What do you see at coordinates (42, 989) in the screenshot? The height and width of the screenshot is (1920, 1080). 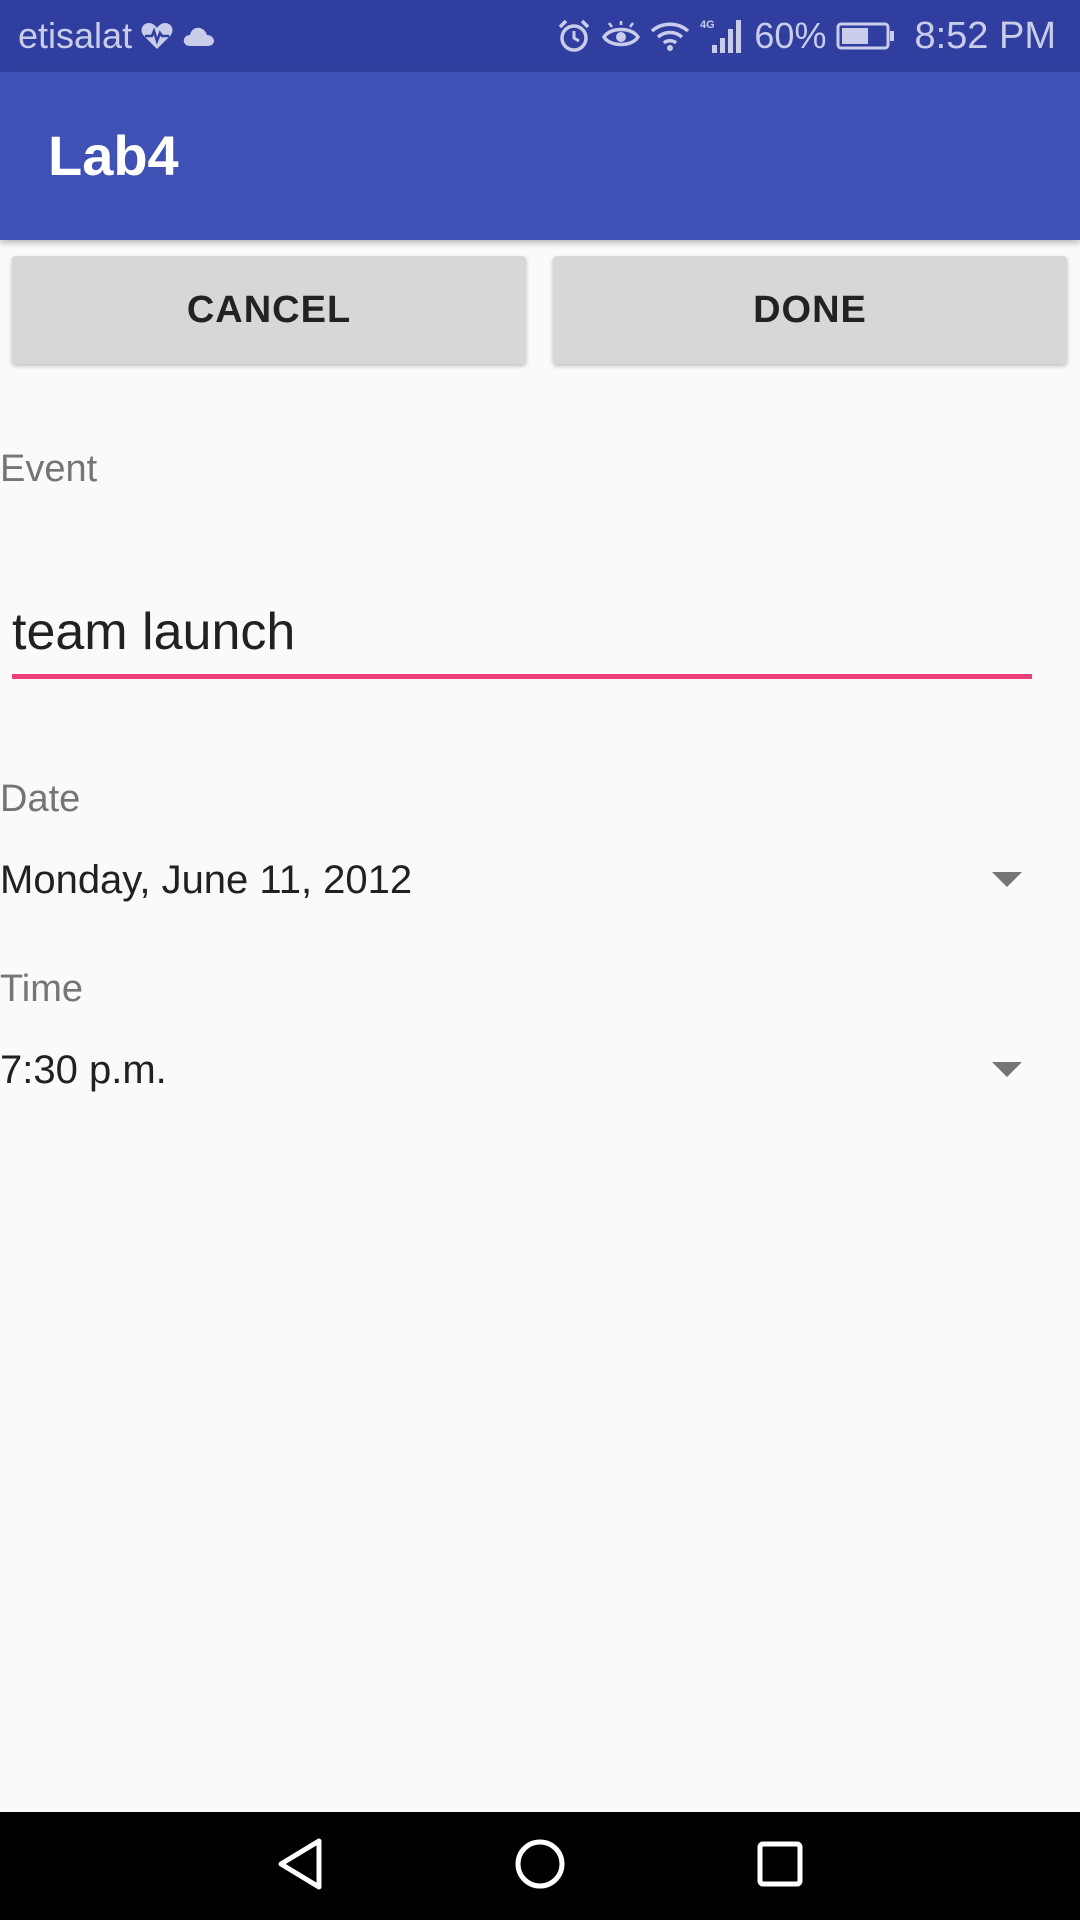 I see `time-label: Time` at bounding box center [42, 989].